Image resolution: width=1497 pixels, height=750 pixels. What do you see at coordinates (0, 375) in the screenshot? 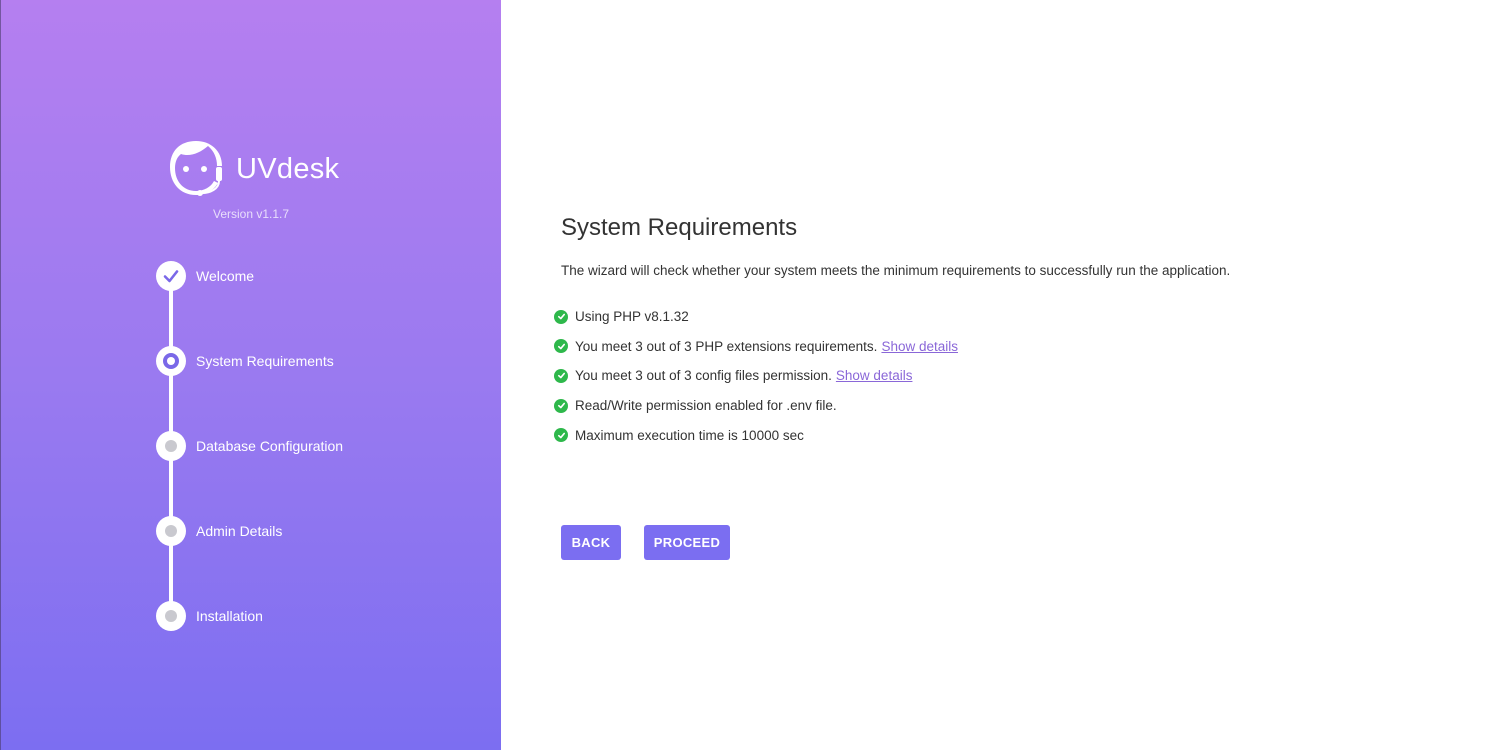
I see `window-edge` at bounding box center [0, 375].